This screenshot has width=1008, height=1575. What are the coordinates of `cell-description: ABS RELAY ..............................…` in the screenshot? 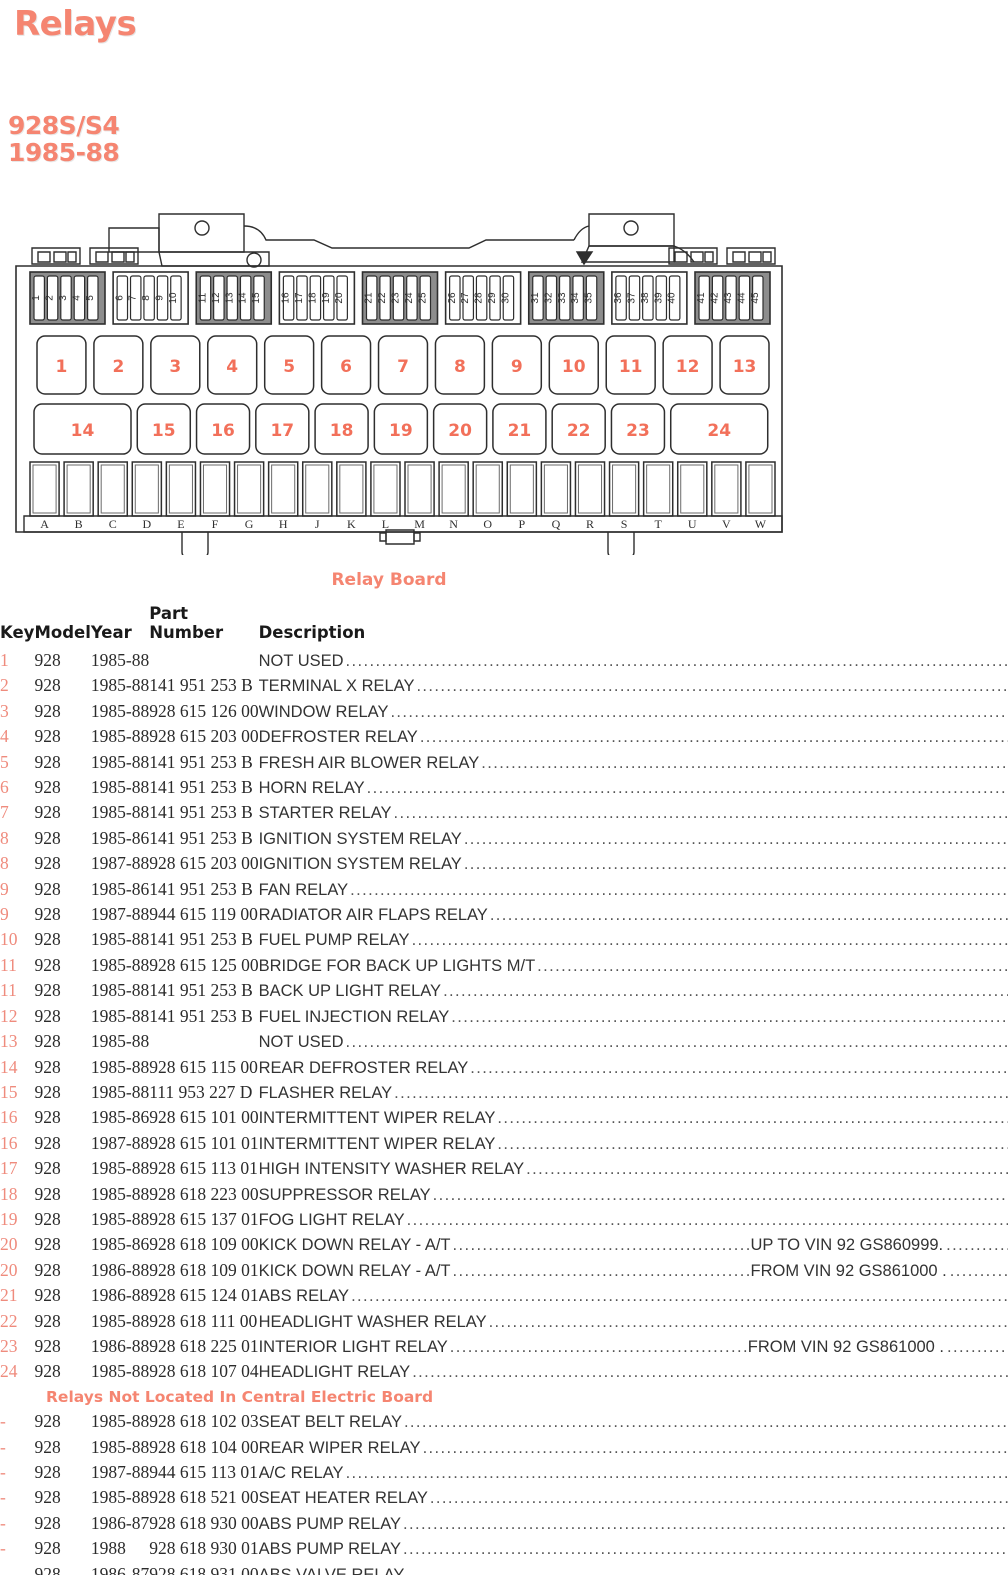 It's located at (633, 1295).